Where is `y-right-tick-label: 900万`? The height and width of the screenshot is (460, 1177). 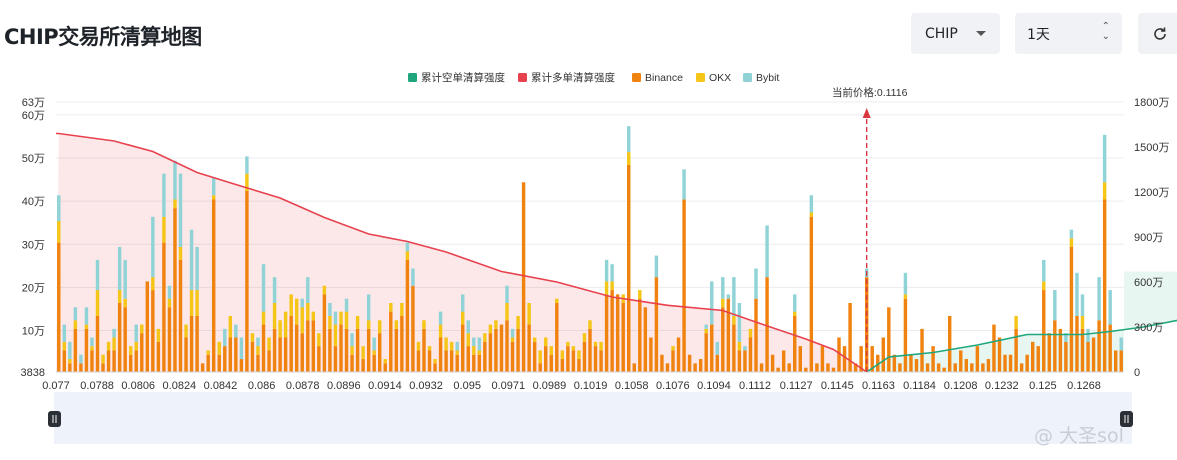 y-right-tick-label: 900万 is located at coordinates (1148, 238).